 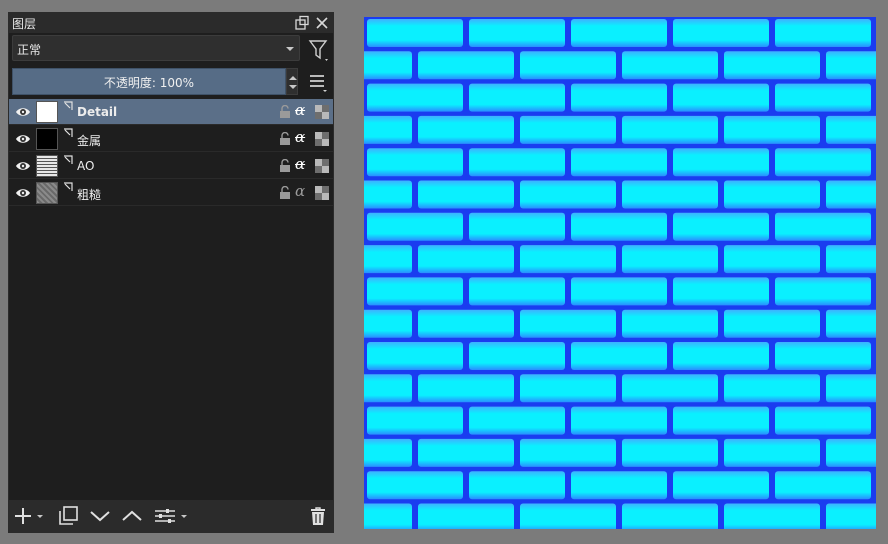 What do you see at coordinates (322, 23) in the screenshot?
I see `close-icon` at bounding box center [322, 23].